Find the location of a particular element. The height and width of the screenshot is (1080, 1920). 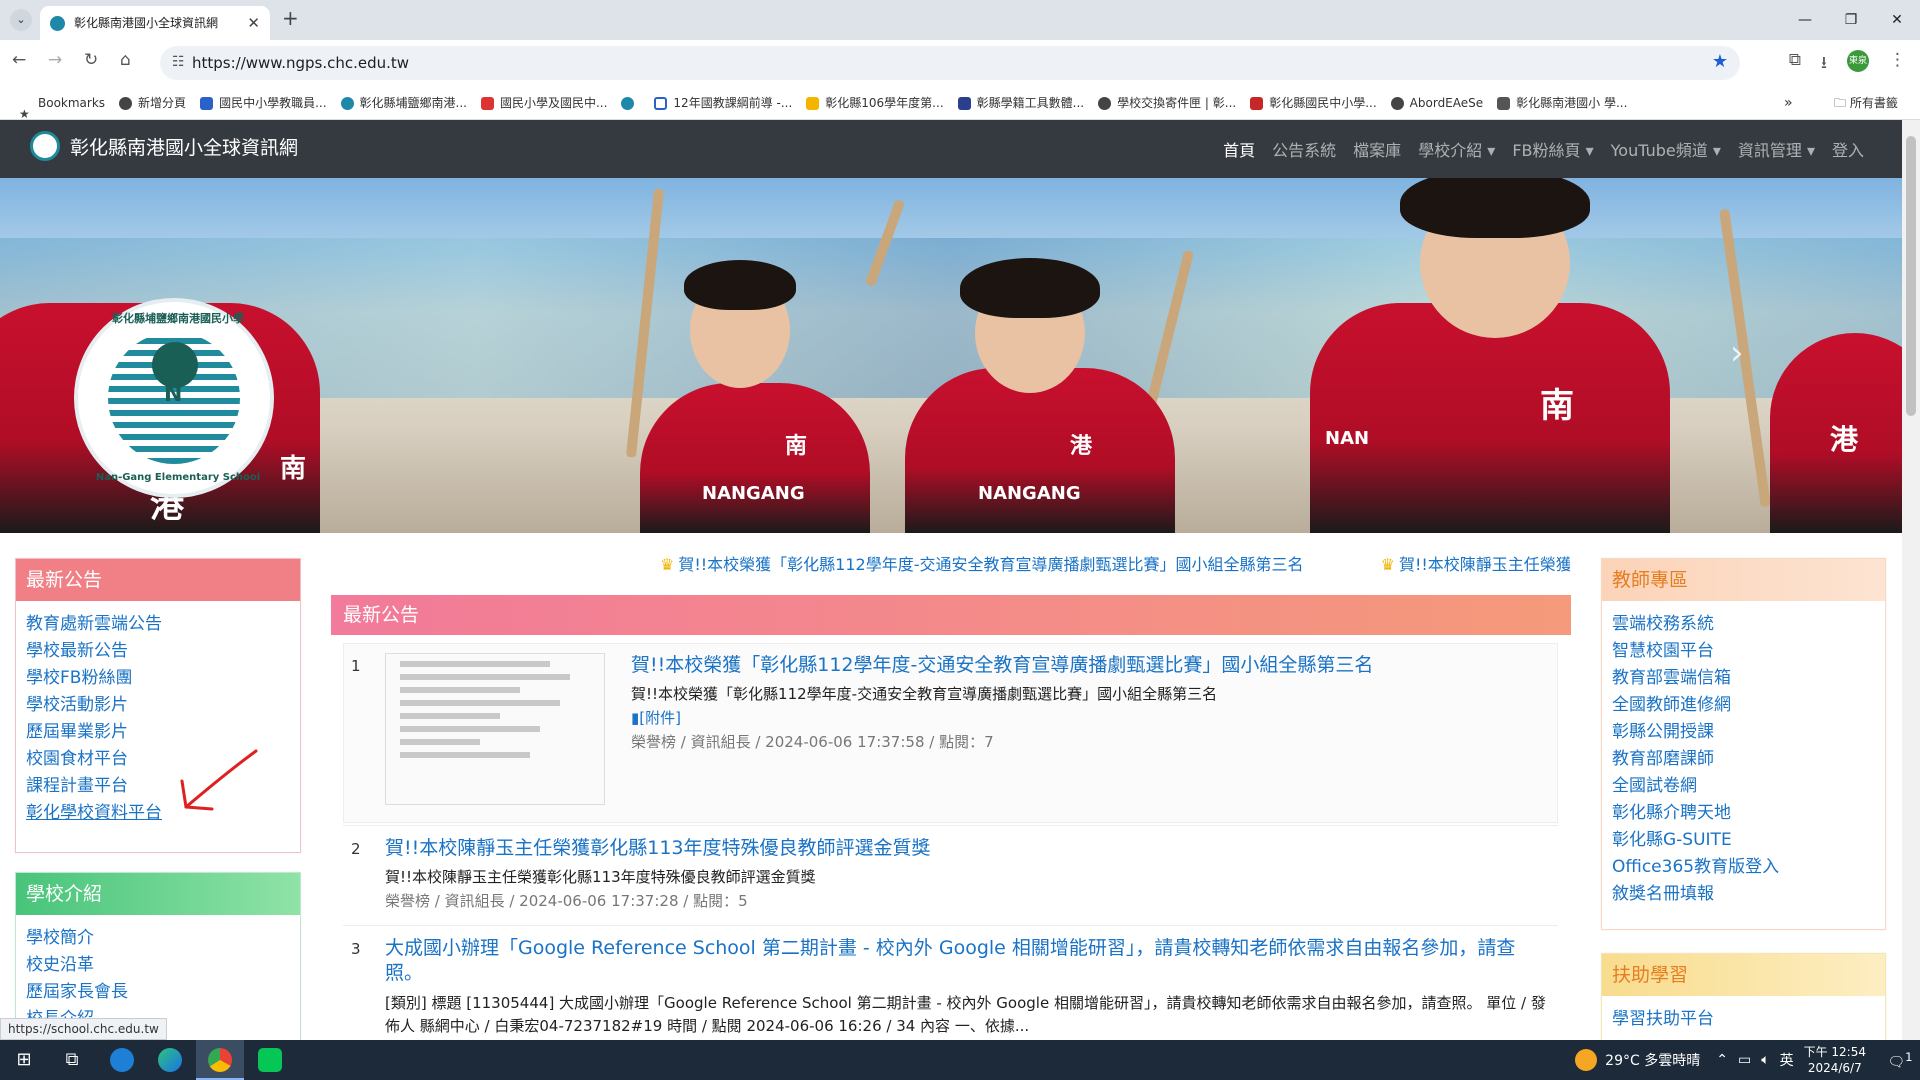

bookmark-item is located at coordinates (630, 103).